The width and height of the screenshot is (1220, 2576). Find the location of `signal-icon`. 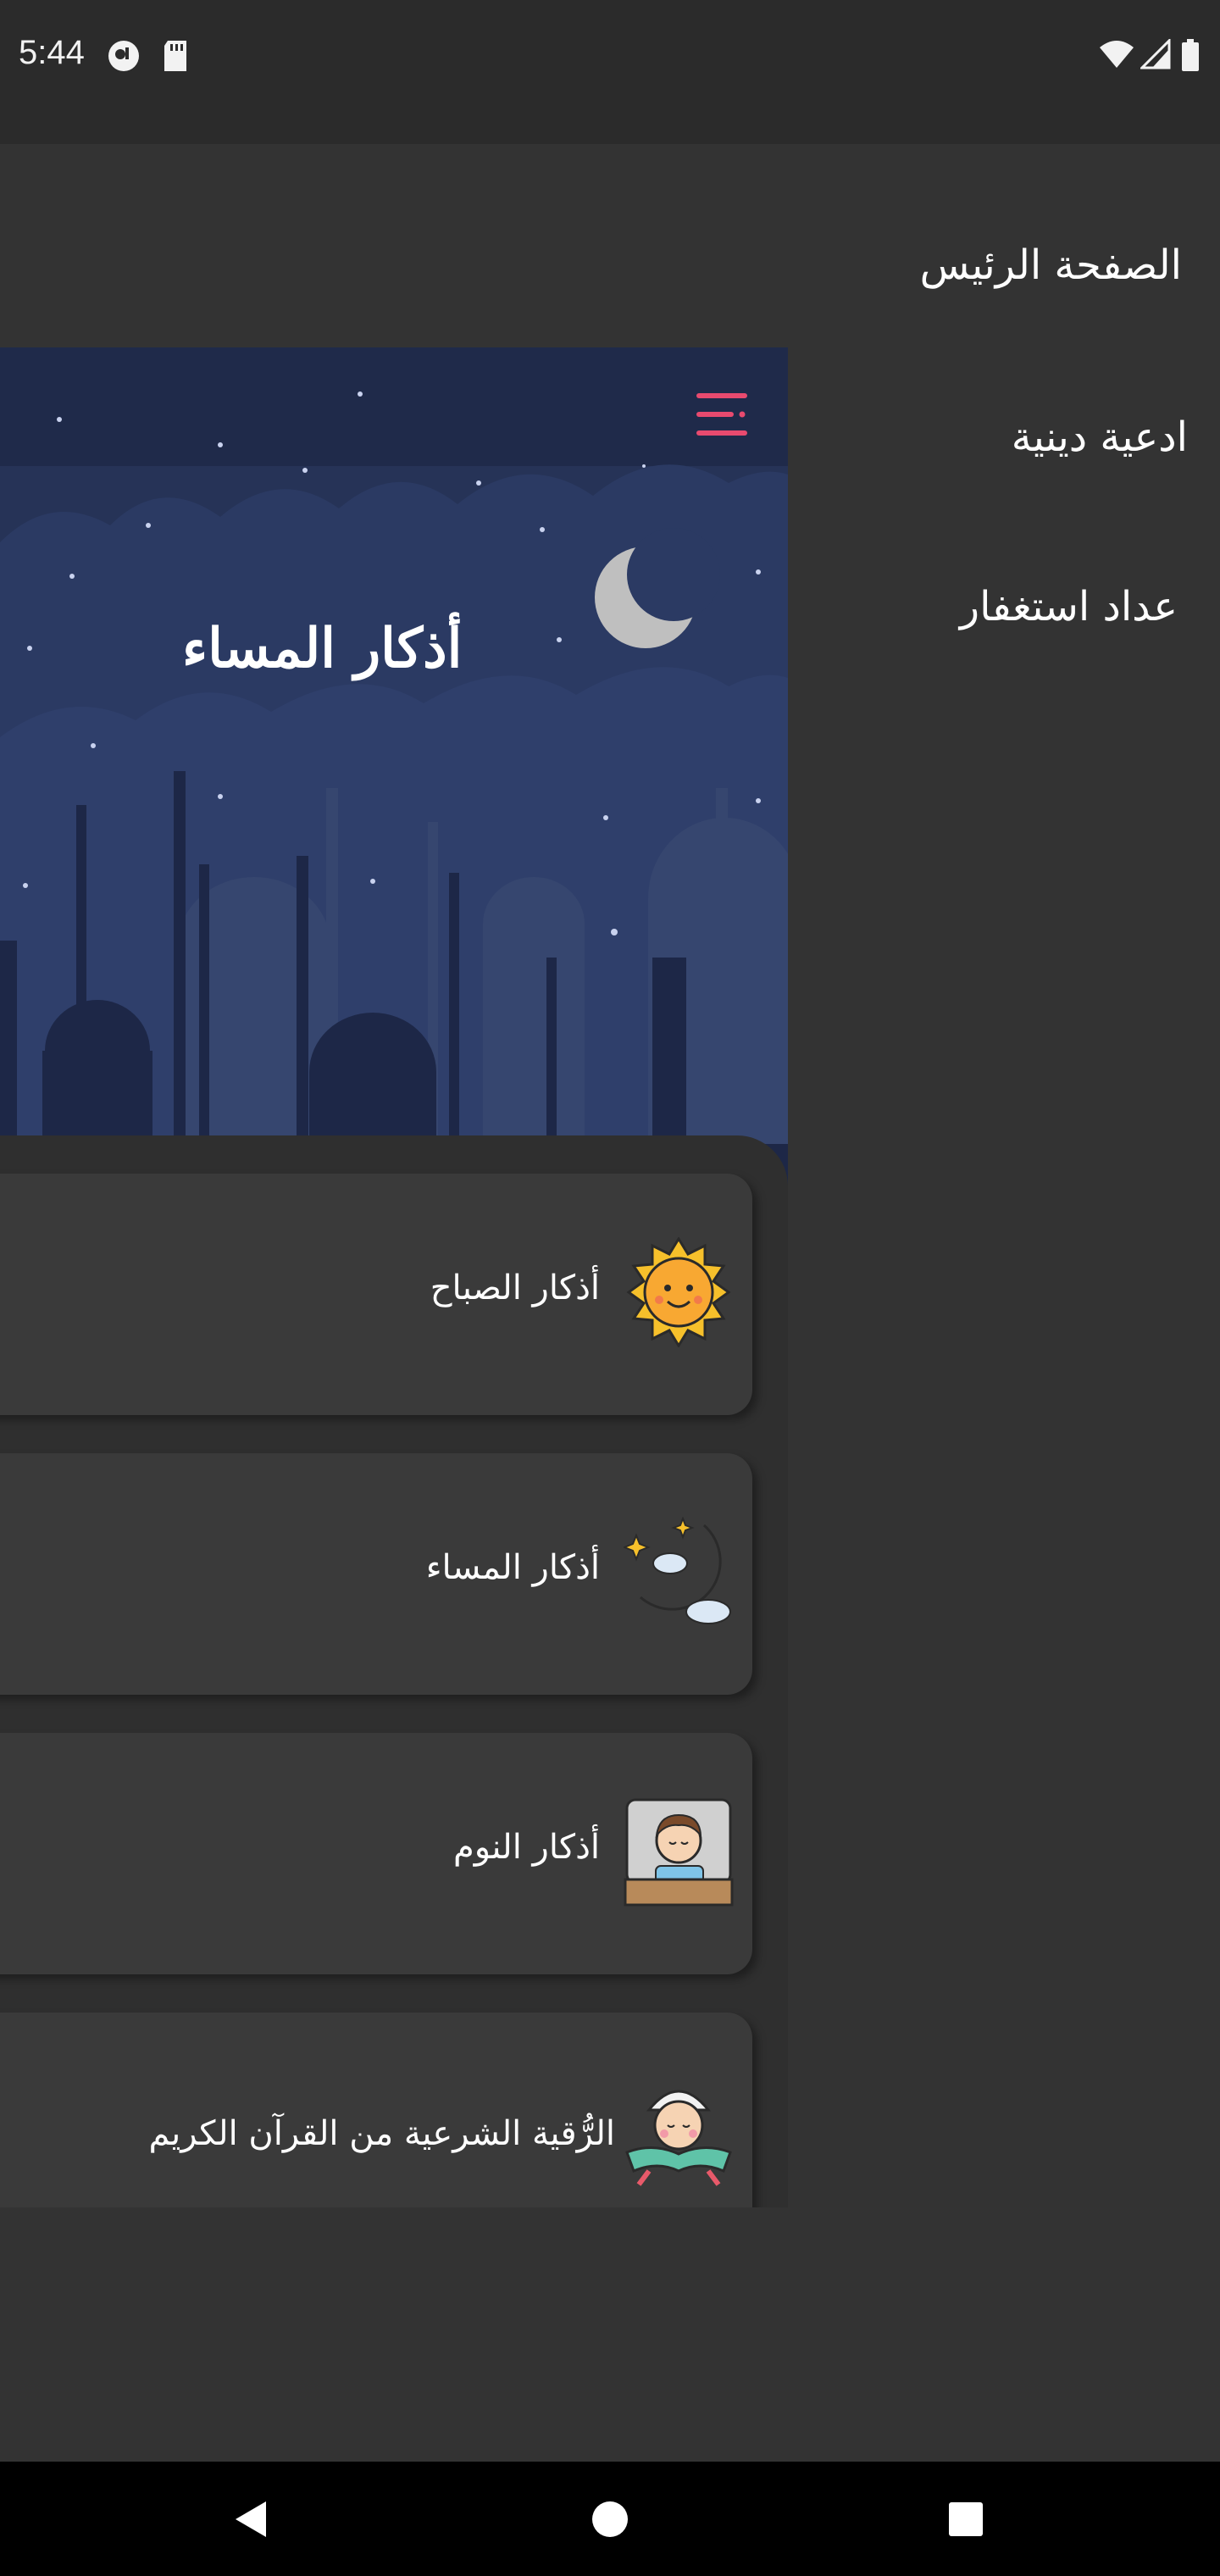

signal-icon is located at coordinates (1155, 55).